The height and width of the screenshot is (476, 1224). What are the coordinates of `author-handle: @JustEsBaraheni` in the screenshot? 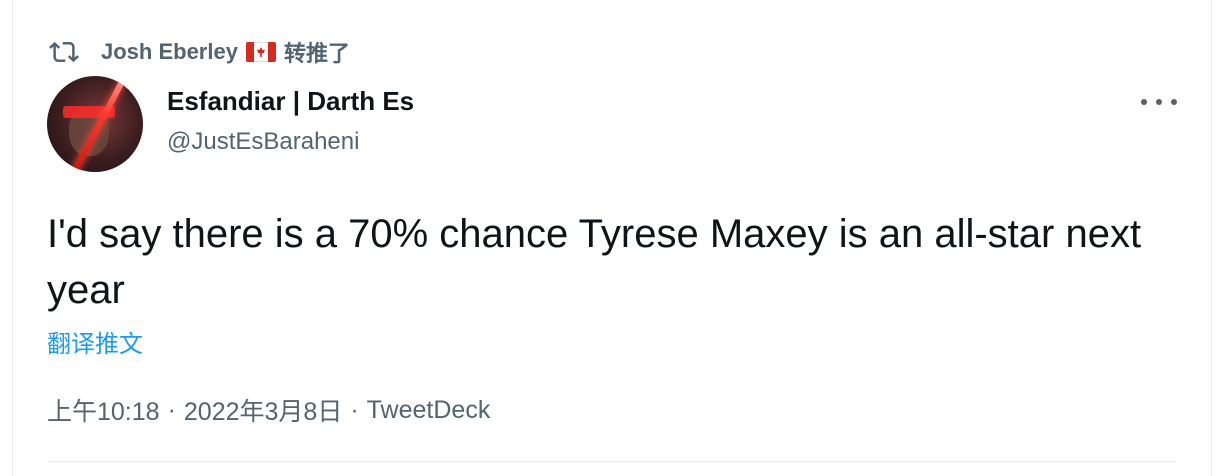 It's located at (263, 142).